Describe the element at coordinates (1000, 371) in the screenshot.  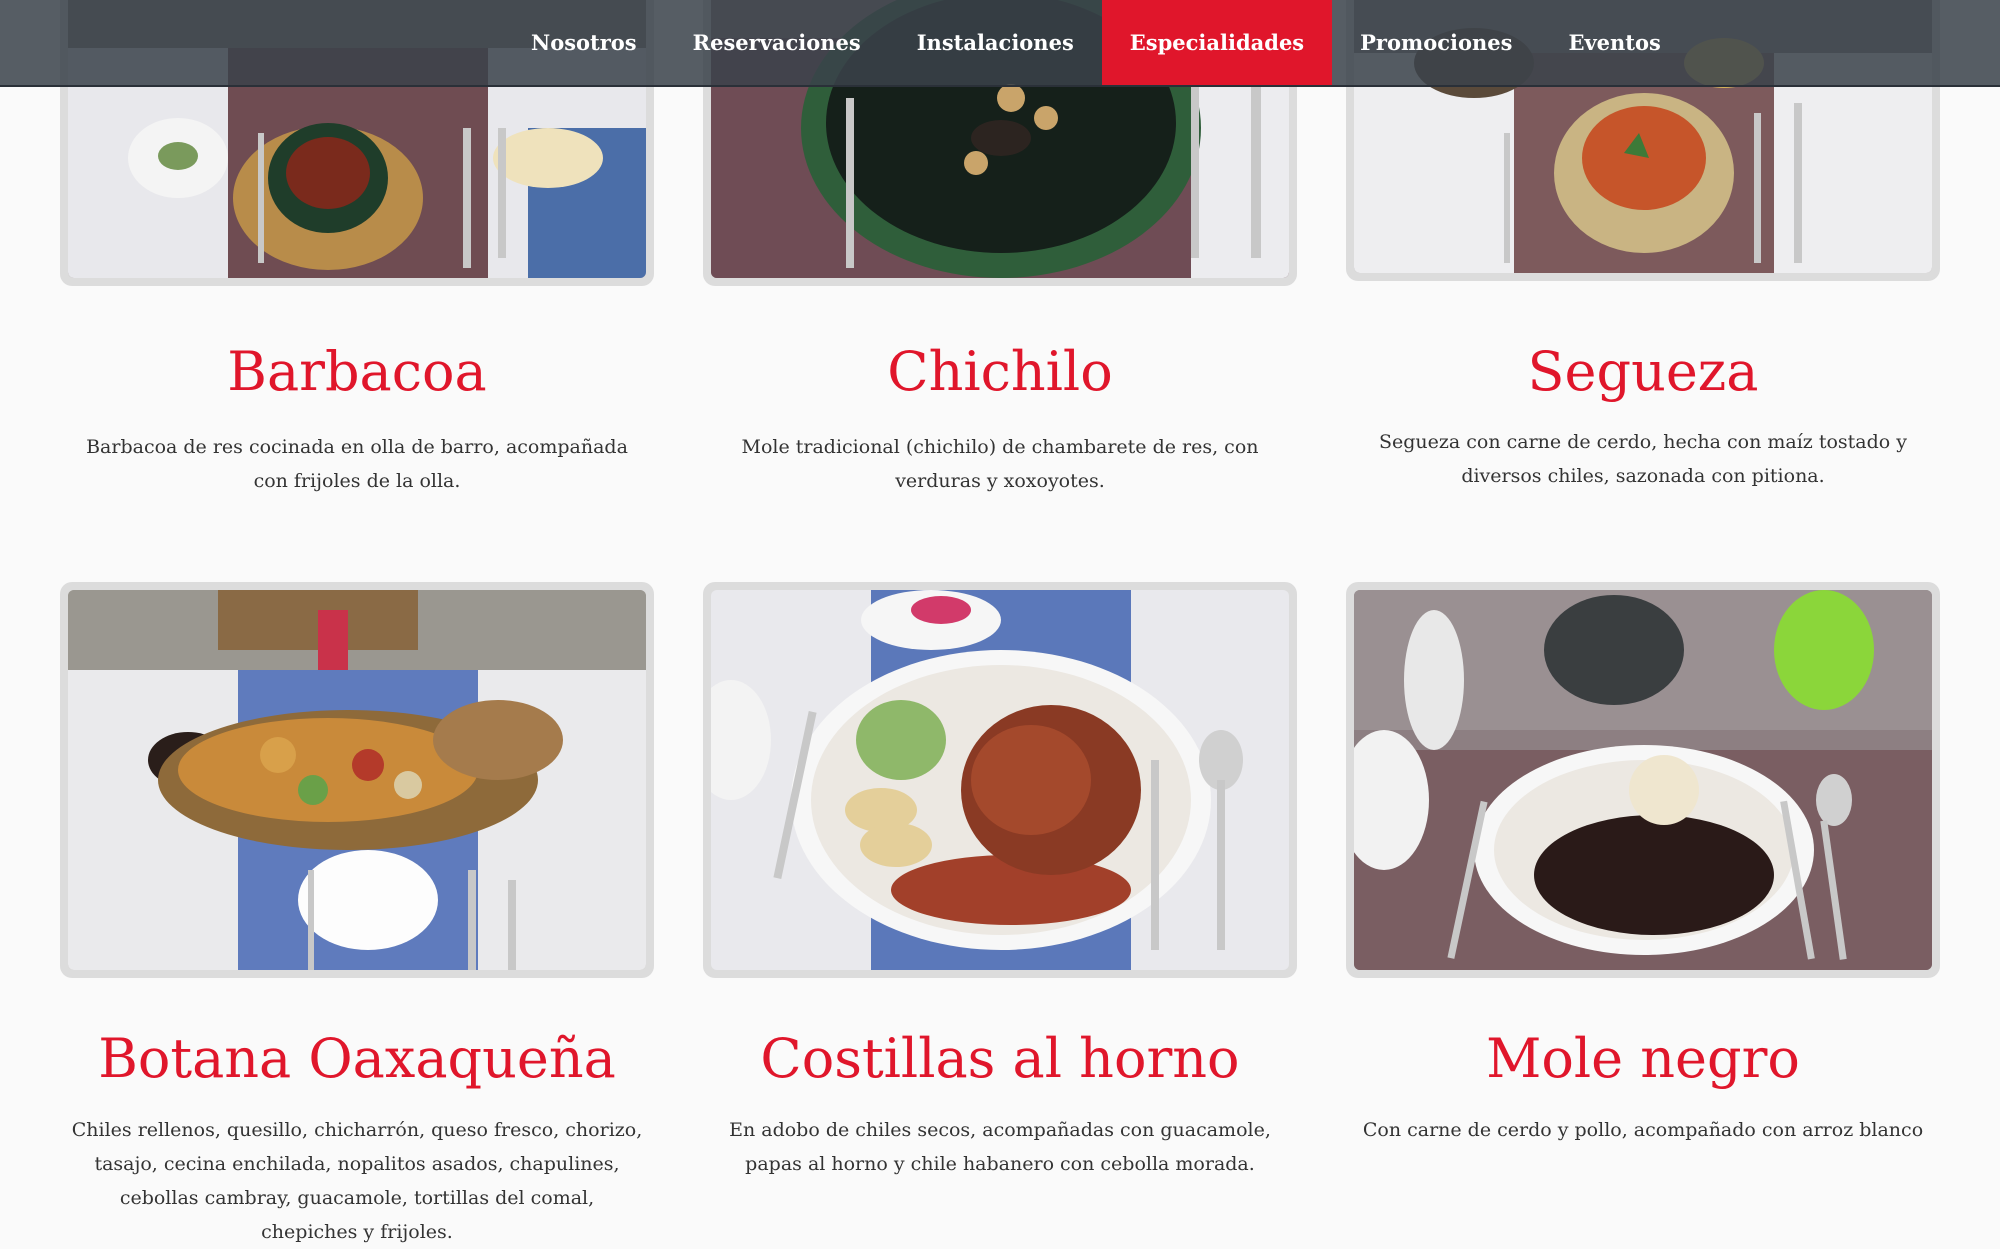
I see `dish-title: Chichilo` at that location.